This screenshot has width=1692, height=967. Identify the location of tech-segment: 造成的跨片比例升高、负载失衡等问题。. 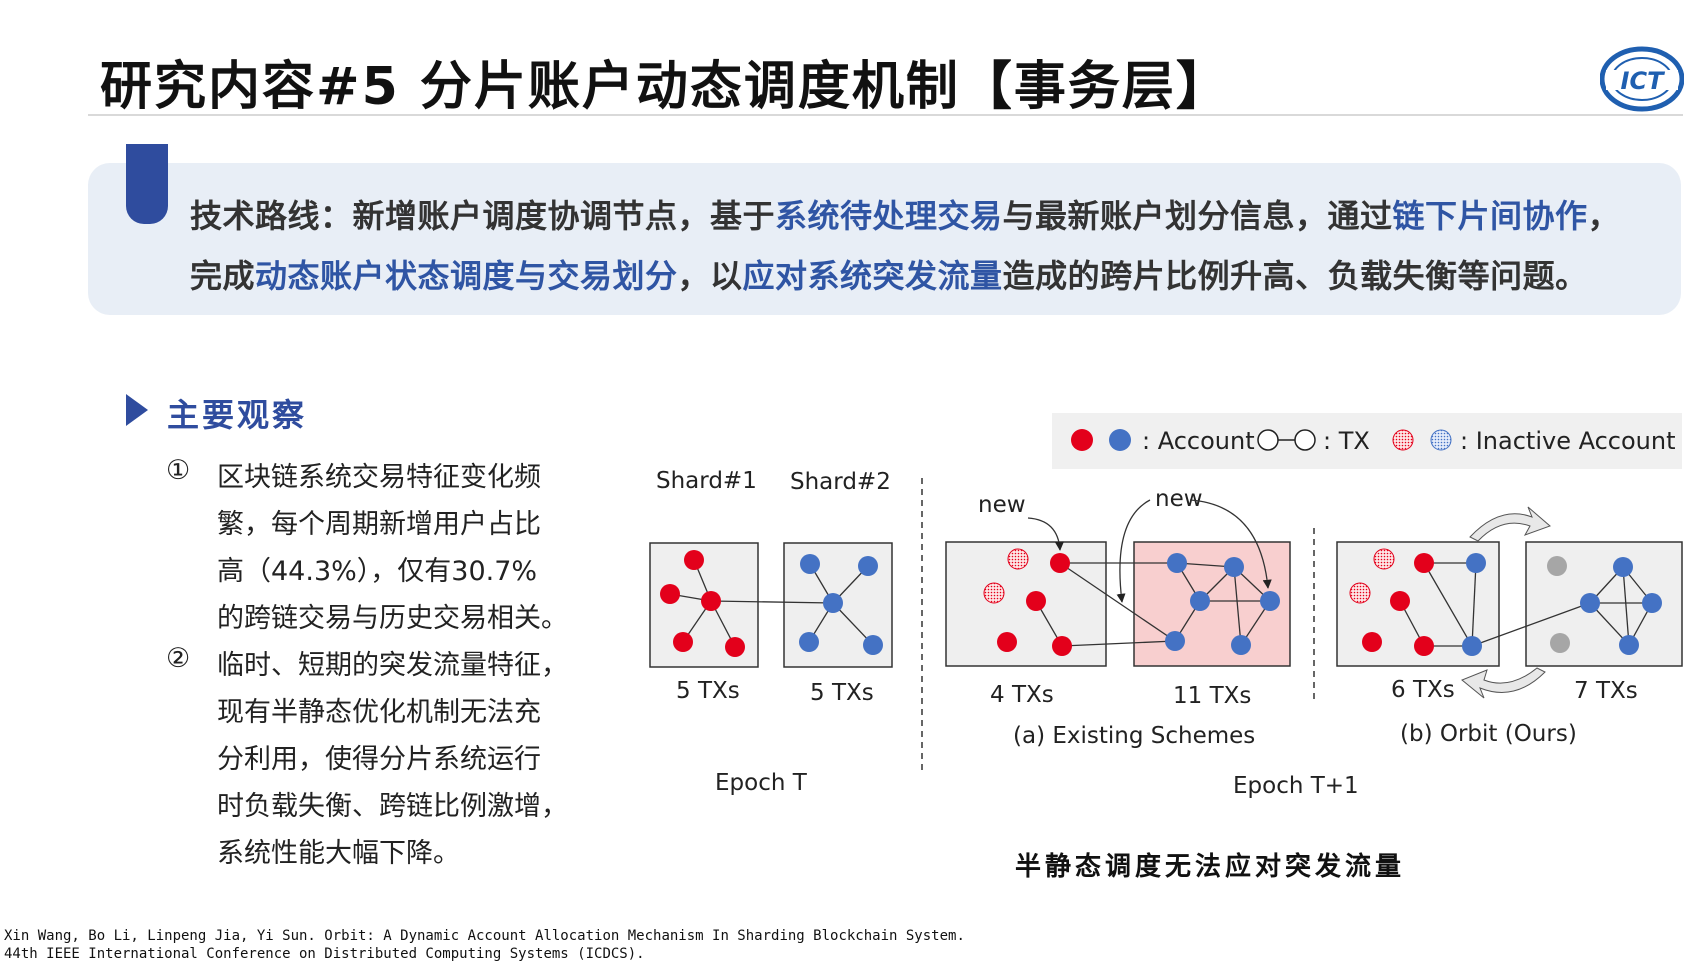
(1295, 276).